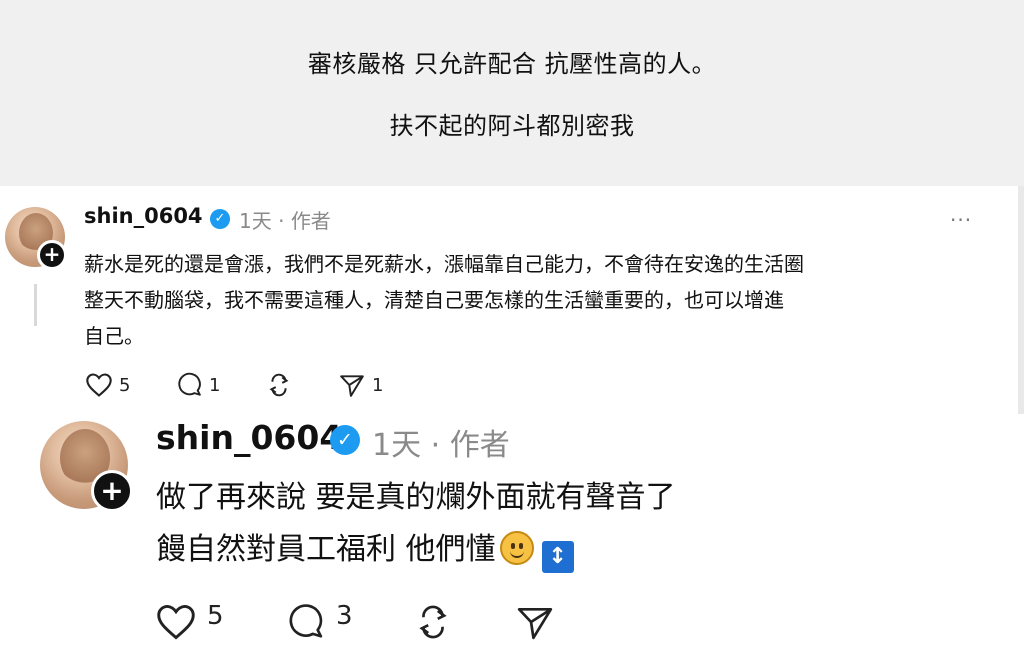 This screenshot has height=649, width=1024. Describe the element at coordinates (35, 305) in the screenshot. I see `thread-connector` at that location.